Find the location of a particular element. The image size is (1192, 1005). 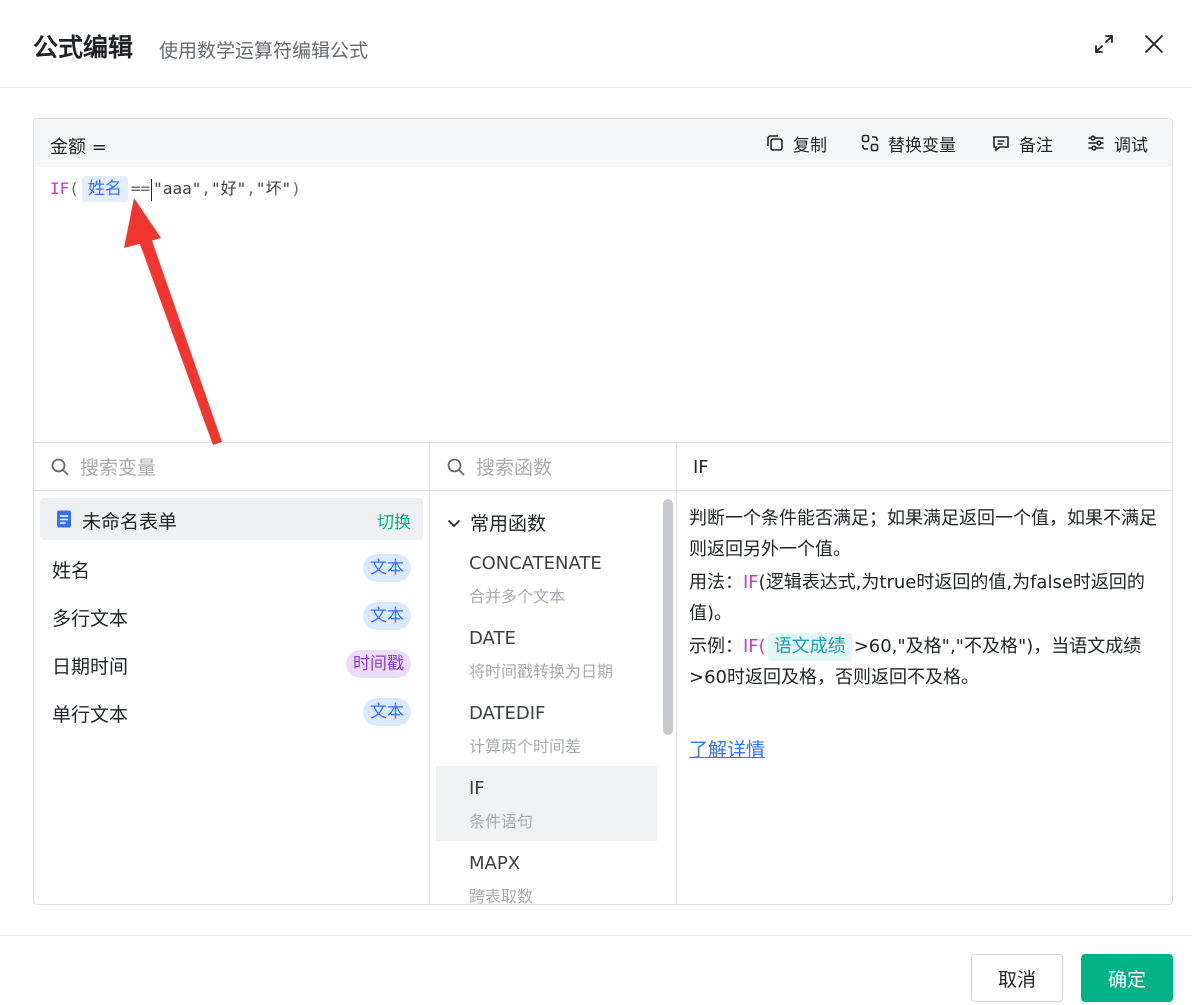

variable-search is located at coordinates (231, 467).